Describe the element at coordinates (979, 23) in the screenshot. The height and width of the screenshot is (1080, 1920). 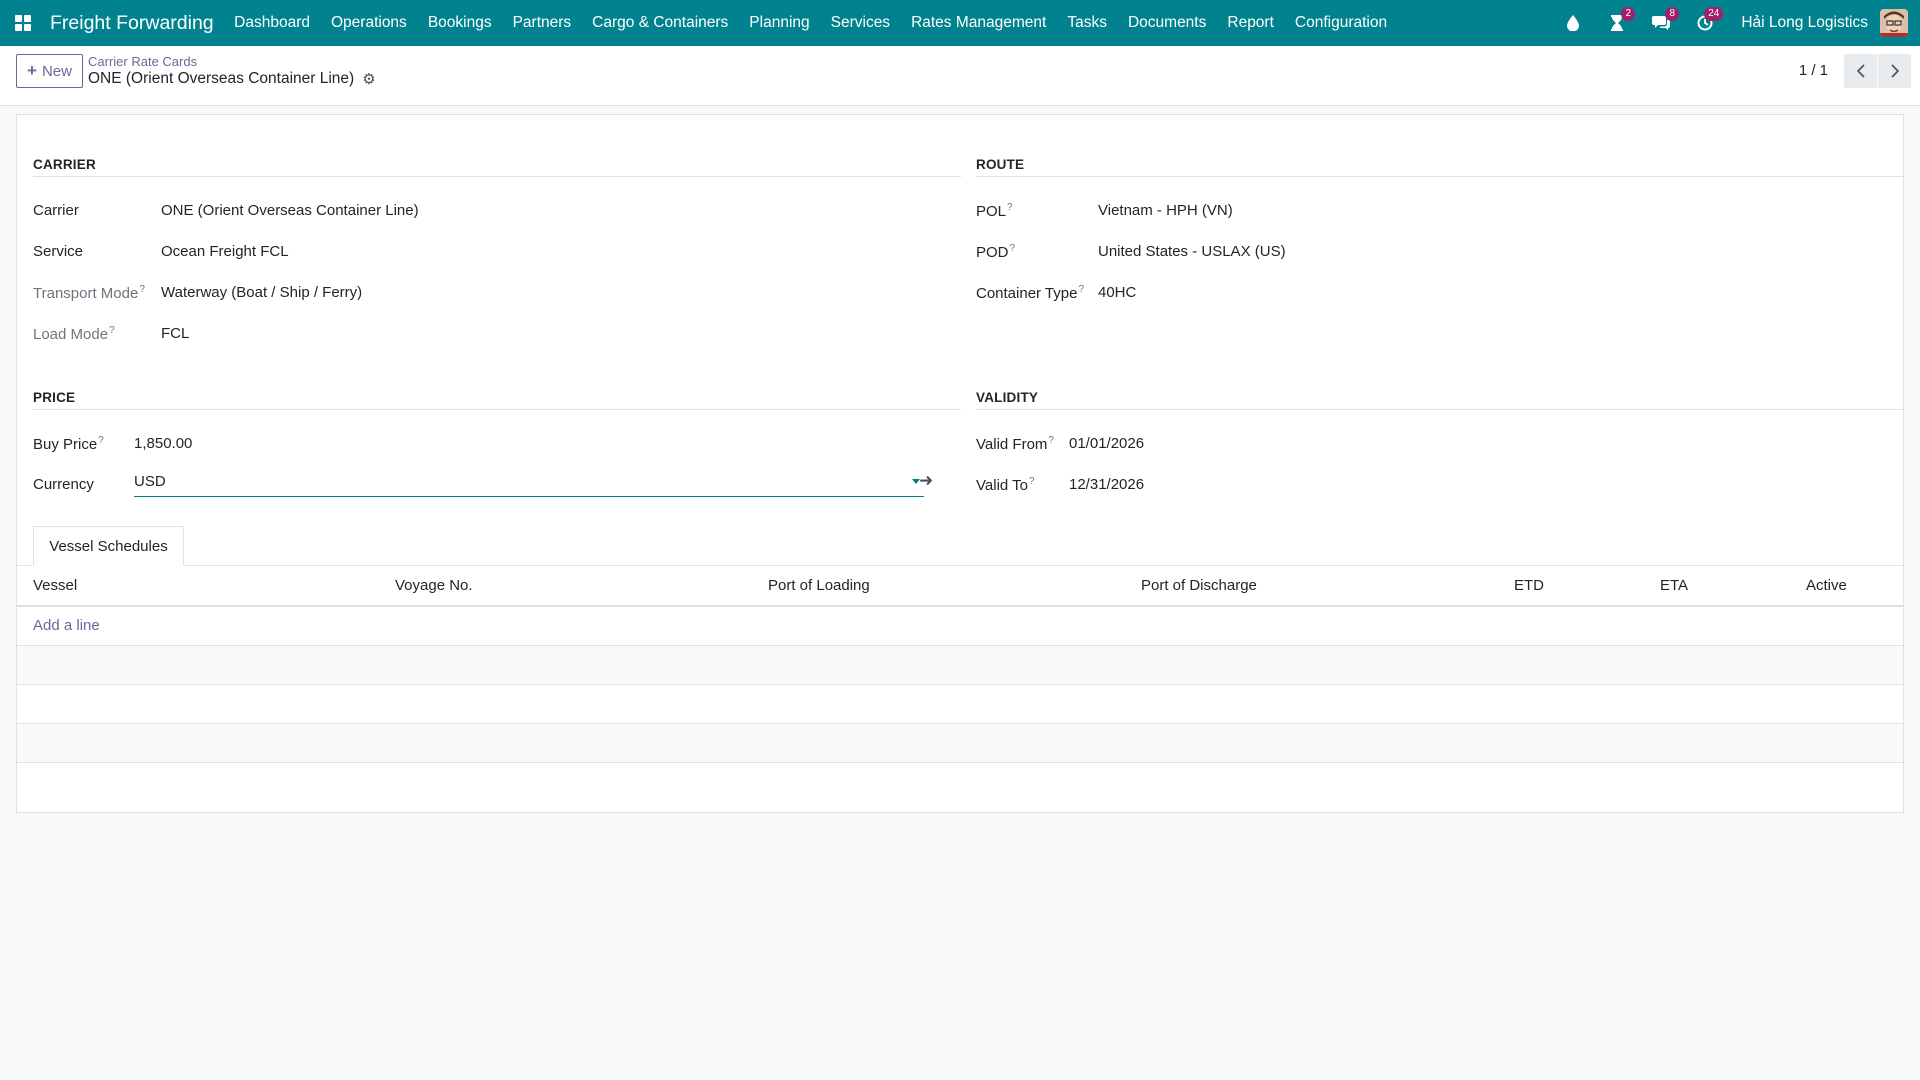
I see `menu-rates-management: Rates Management` at that location.